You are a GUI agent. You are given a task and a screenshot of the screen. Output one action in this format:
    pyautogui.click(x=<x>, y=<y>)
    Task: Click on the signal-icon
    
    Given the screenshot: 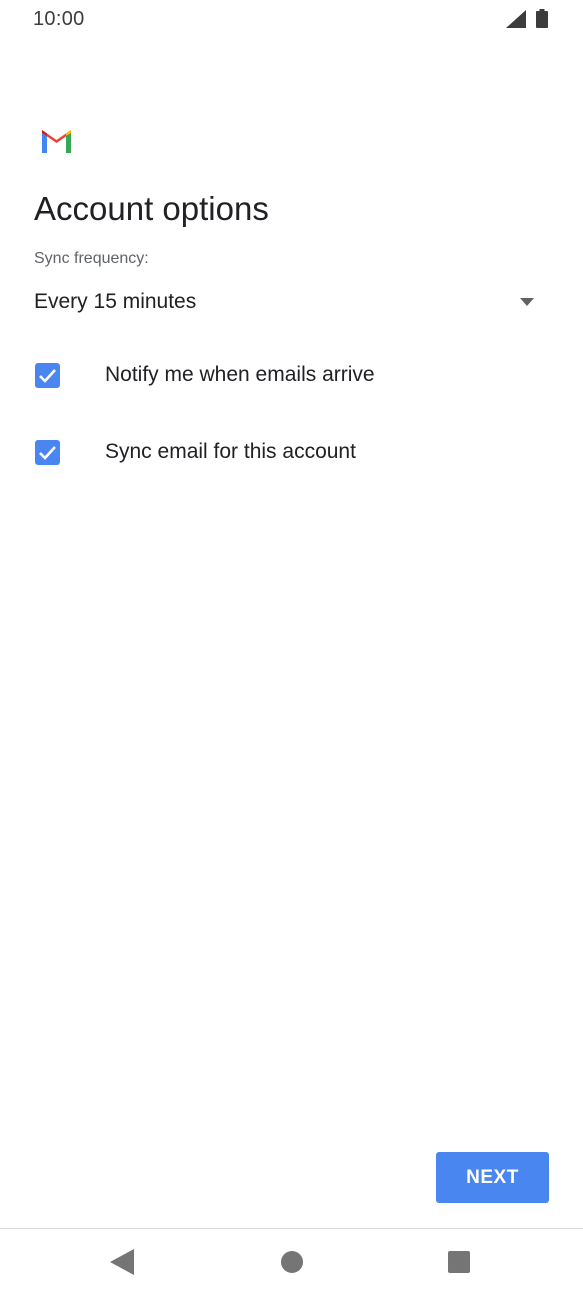 What is the action you would take?
    pyautogui.click(x=516, y=19)
    